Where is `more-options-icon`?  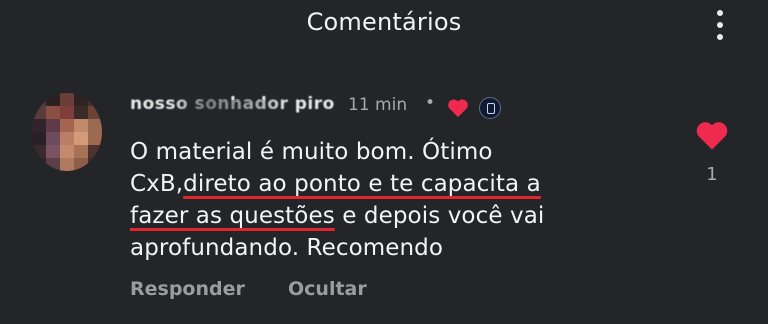
more-options-icon is located at coordinates (720, 25).